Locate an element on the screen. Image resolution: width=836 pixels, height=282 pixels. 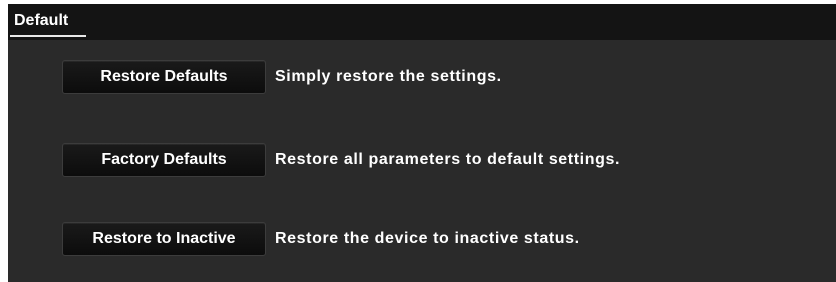
restore-to-inactive-description: Restore the device to inactive status. is located at coordinates (427, 238).